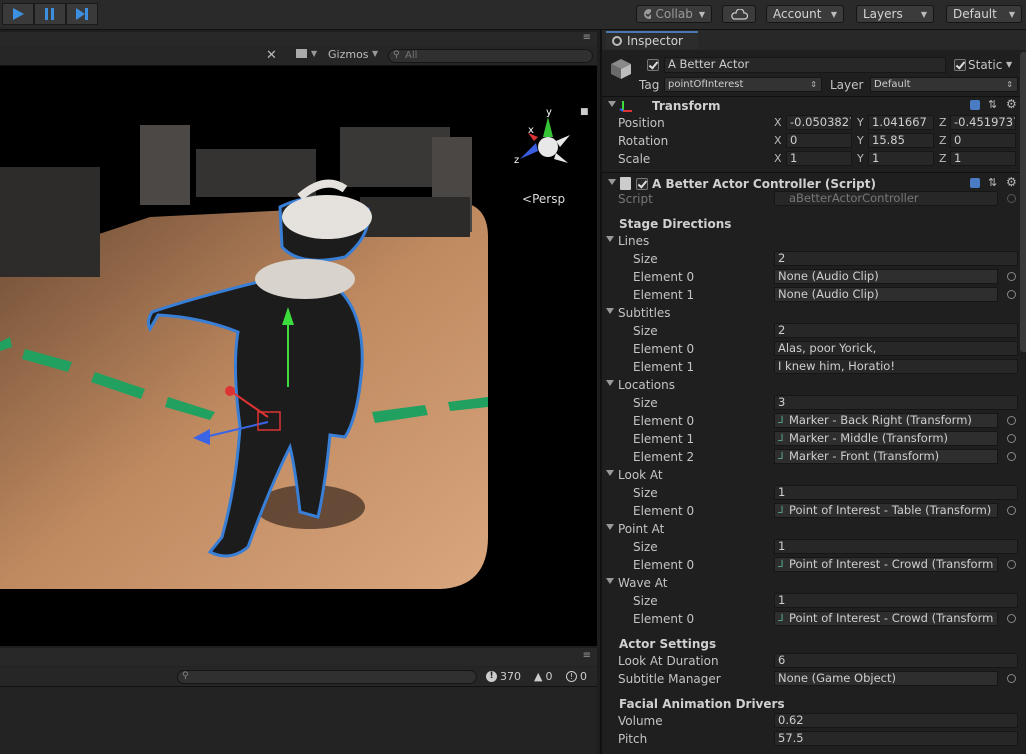 Image resolution: width=1026 pixels, height=754 pixels. Describe the element at coordinates (640, 475) in the screenshot. I see `look-at-label: Look At` at that location.